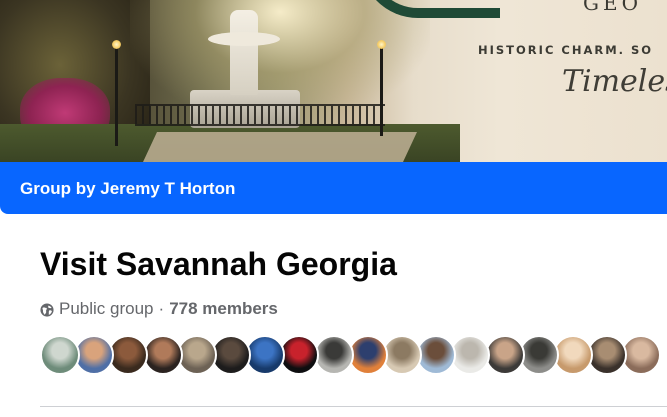  What do you see at coordinates (218, 264) in the screenshot?
I see `group-name: Visit Savannah Georgia` at bounding box center [218, 264].